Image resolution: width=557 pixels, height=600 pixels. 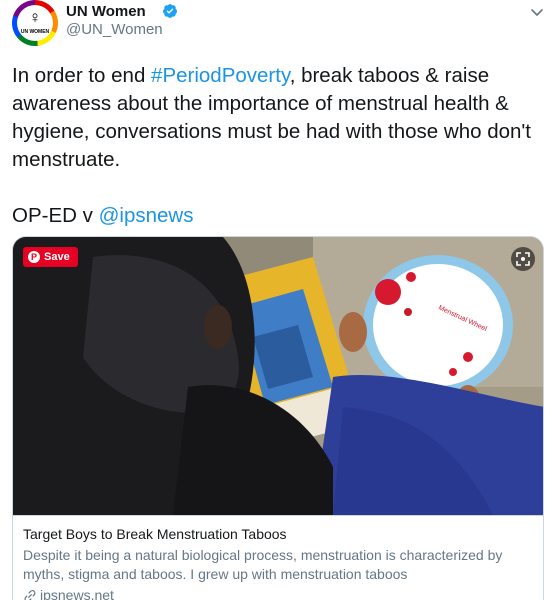 I want to click on expand-button, so click(x=523, y=259).